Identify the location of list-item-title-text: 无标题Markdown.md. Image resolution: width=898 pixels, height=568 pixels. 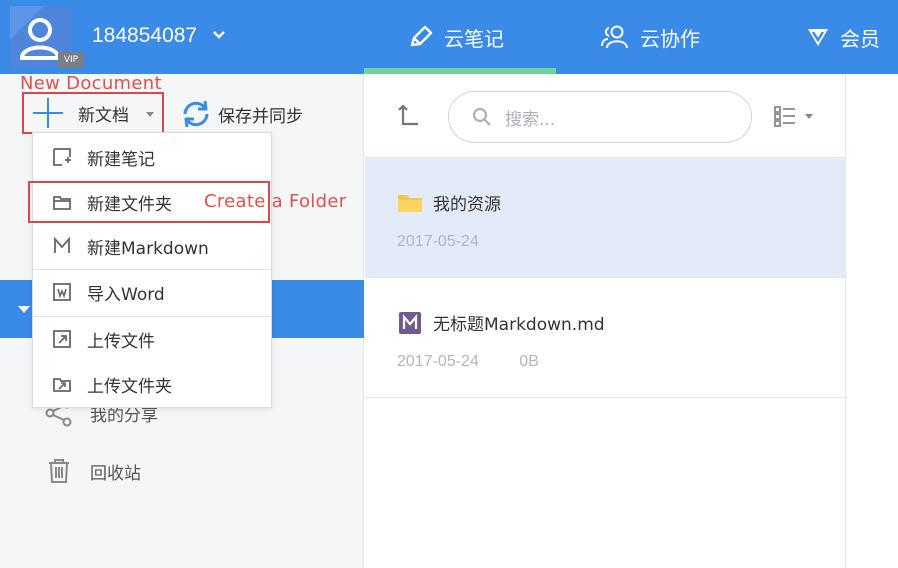
(519, 325).